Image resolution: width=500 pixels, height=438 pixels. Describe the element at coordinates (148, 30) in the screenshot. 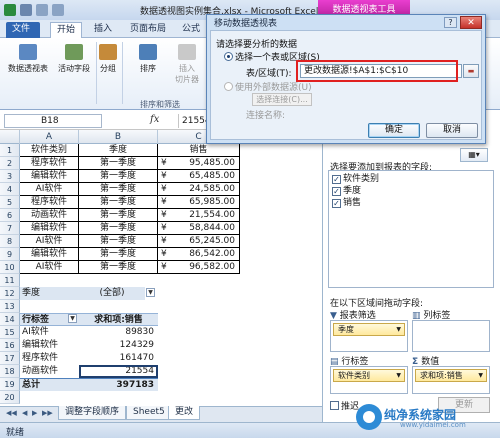

I see `tab-page-layout: 页面布局` at that location.